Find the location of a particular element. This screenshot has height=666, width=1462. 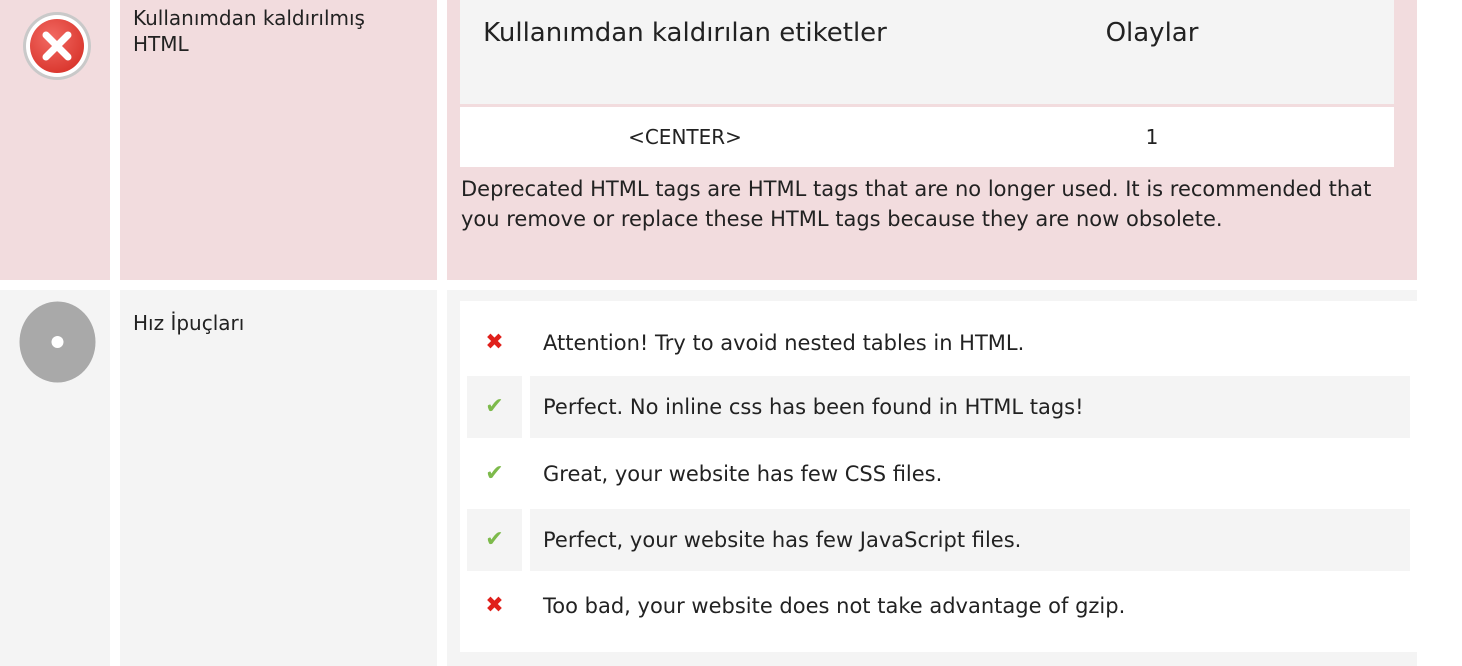

table-header: Kullanımdan kaldırılan etiketler Olaylar is located at coordinates (927, 52).